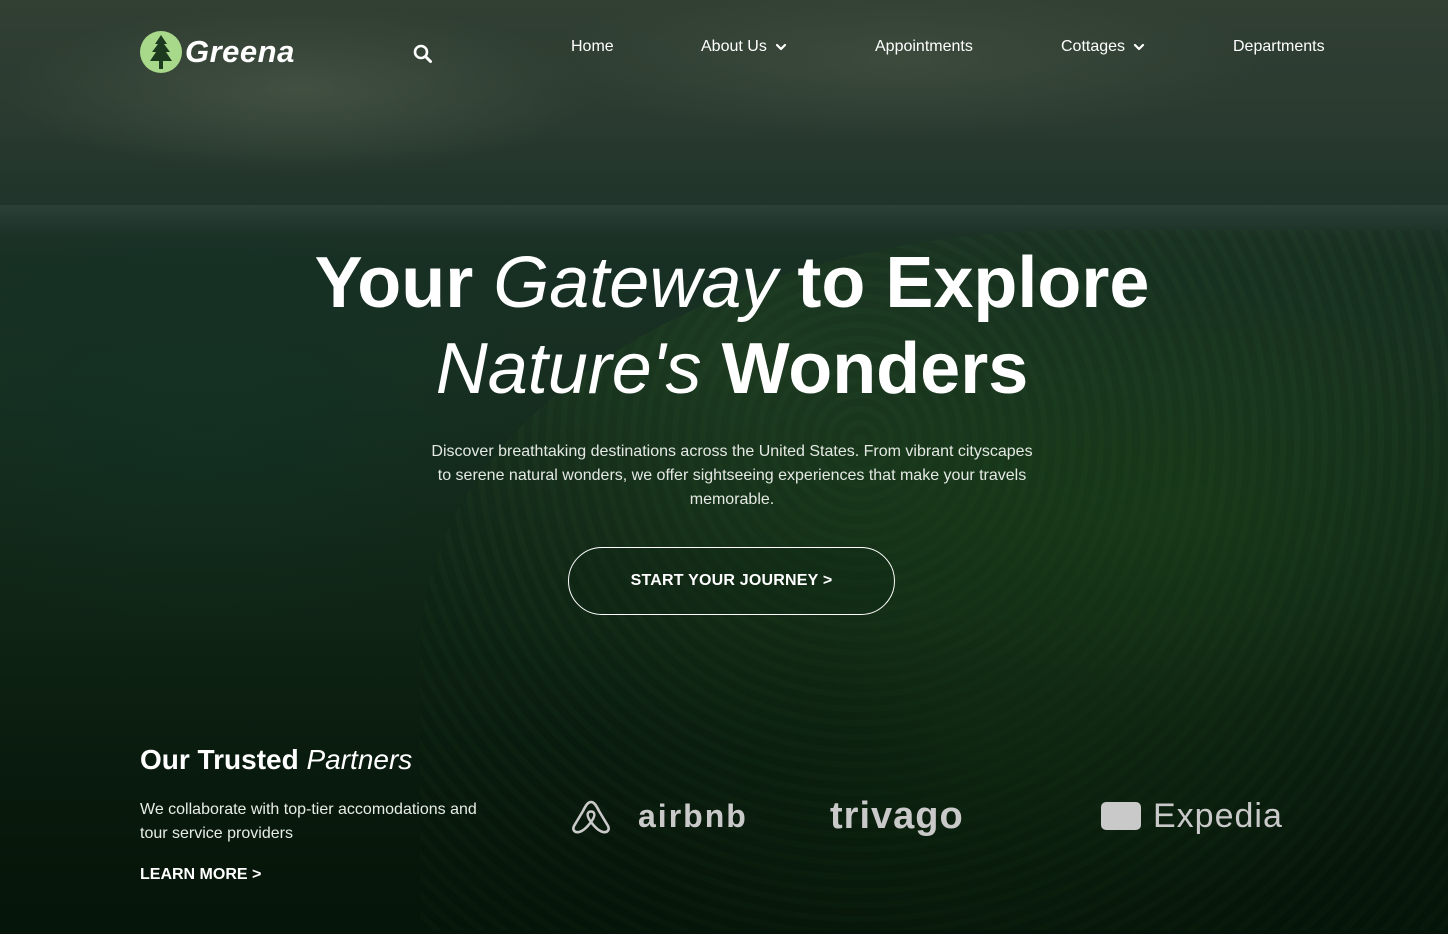 This screenshot has width=1448, height=934. I want to click on nav-item-label: Appointments, so click(924, 46).